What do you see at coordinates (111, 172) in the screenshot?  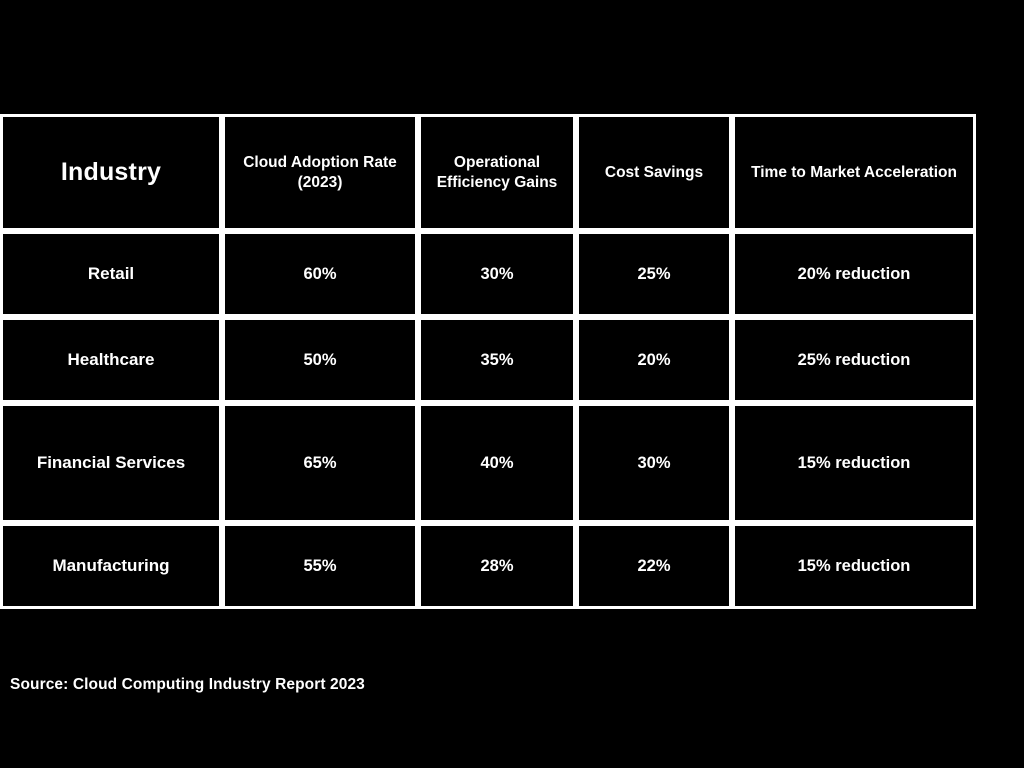 I see `column-header-industry: Industry` at bounding box center [111, 172].